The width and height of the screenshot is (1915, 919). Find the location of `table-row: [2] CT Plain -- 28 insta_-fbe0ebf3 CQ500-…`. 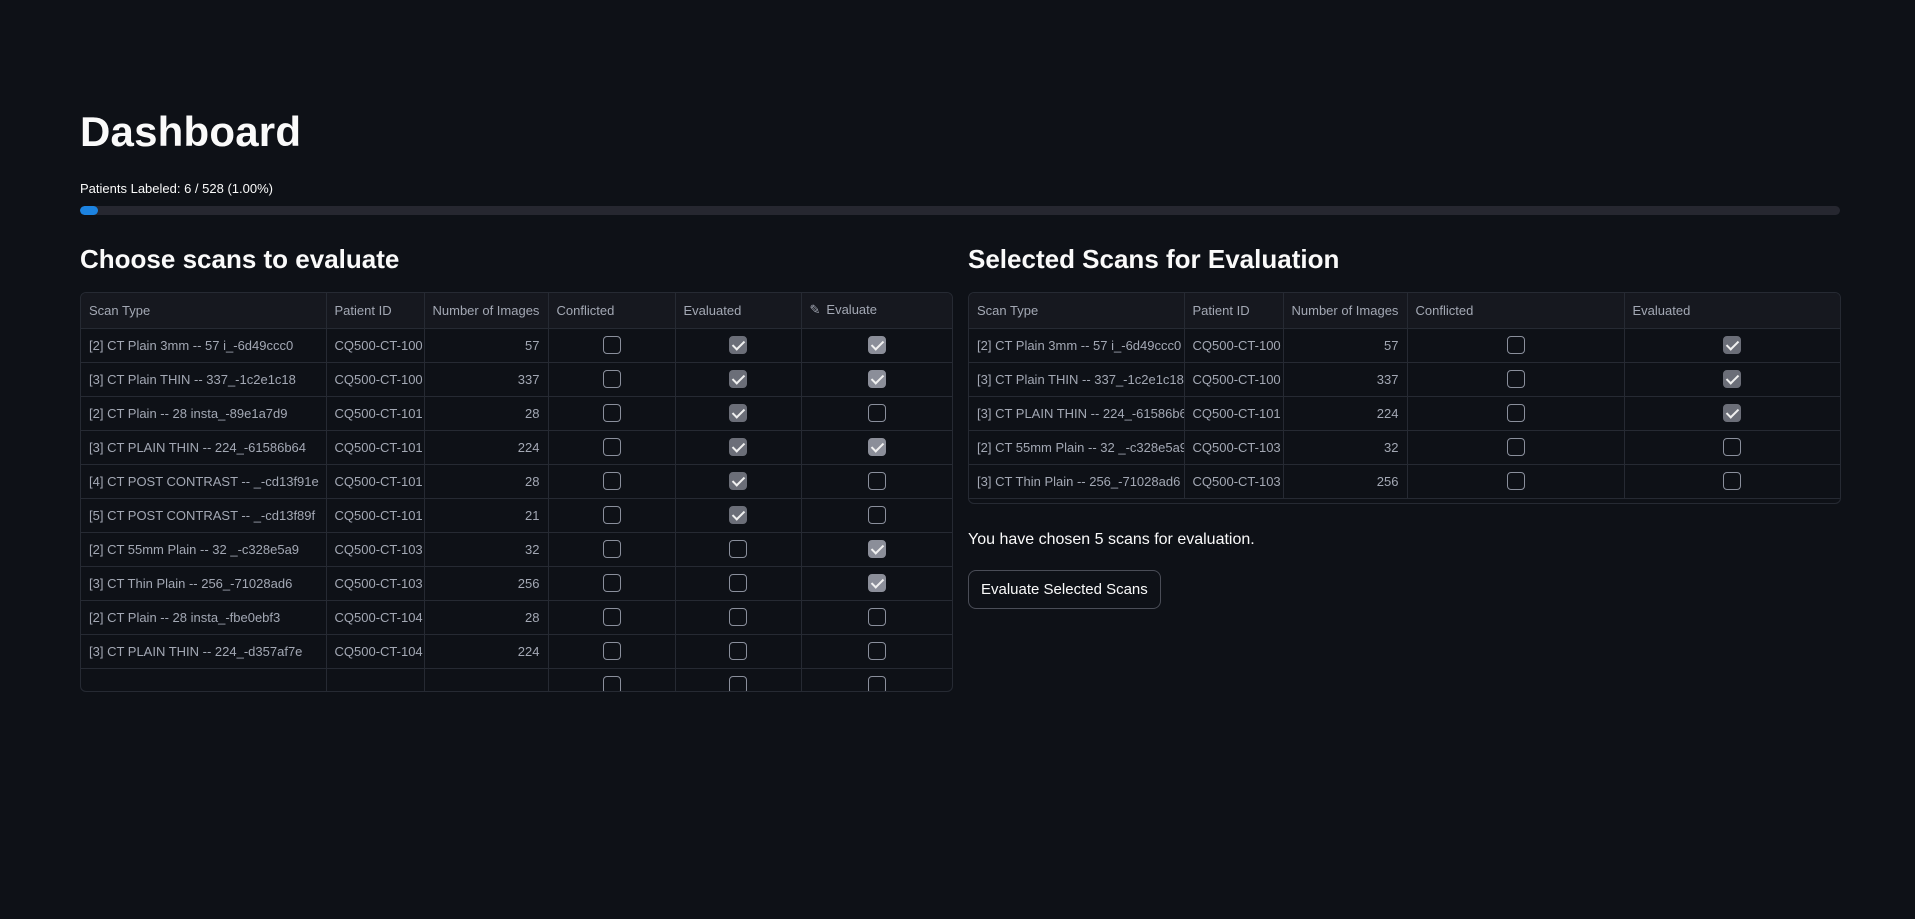

table-row: [2] CT Plain -- 28 insta_-fbe0ebf3 CQ500-… is located at coordinates (516, 617).